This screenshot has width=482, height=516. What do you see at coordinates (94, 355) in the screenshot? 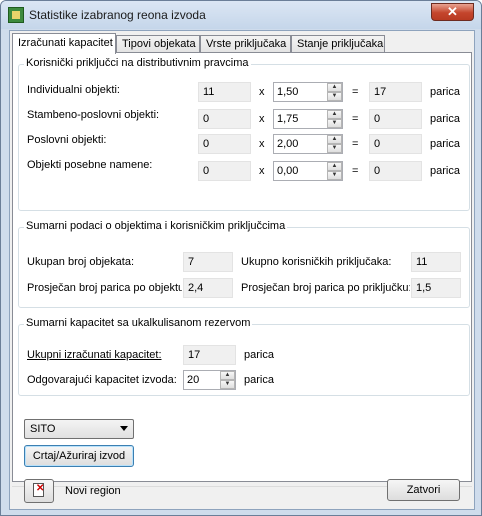
I see `ukupni-kapacitet-label: Ukupni izračunati kapacitet:` at bounding box center [94, 355].